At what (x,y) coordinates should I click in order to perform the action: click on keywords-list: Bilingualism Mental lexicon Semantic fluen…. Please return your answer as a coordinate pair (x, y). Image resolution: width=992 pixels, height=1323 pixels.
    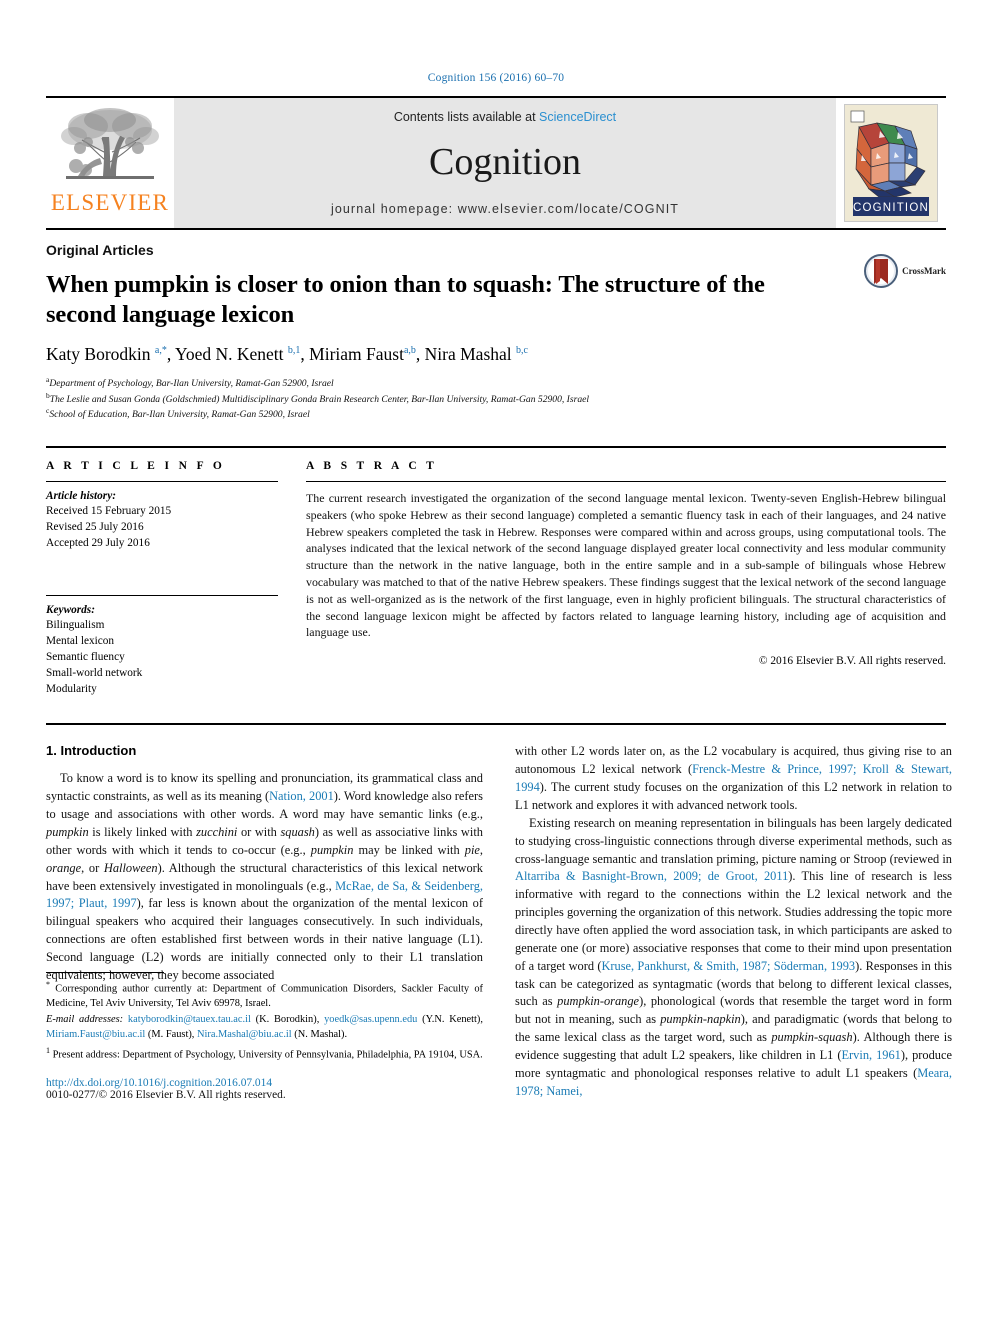
    Looking at the image, I should click on (162, 657).